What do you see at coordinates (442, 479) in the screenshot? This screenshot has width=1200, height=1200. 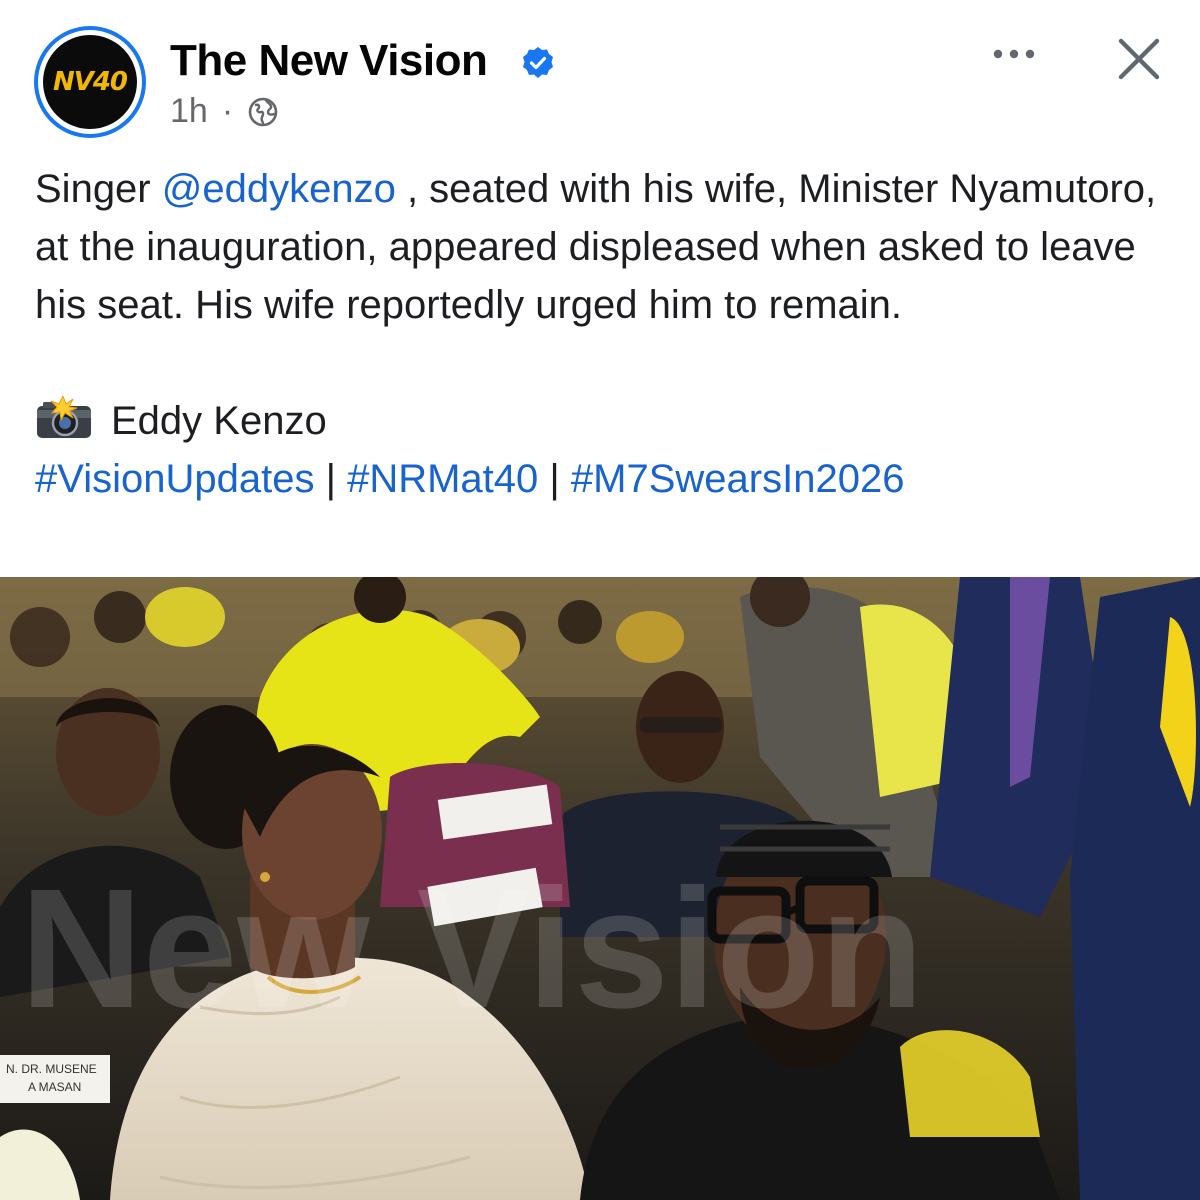 I see `hashtag-link: #NRMat40` at bounding box center [442, 479].